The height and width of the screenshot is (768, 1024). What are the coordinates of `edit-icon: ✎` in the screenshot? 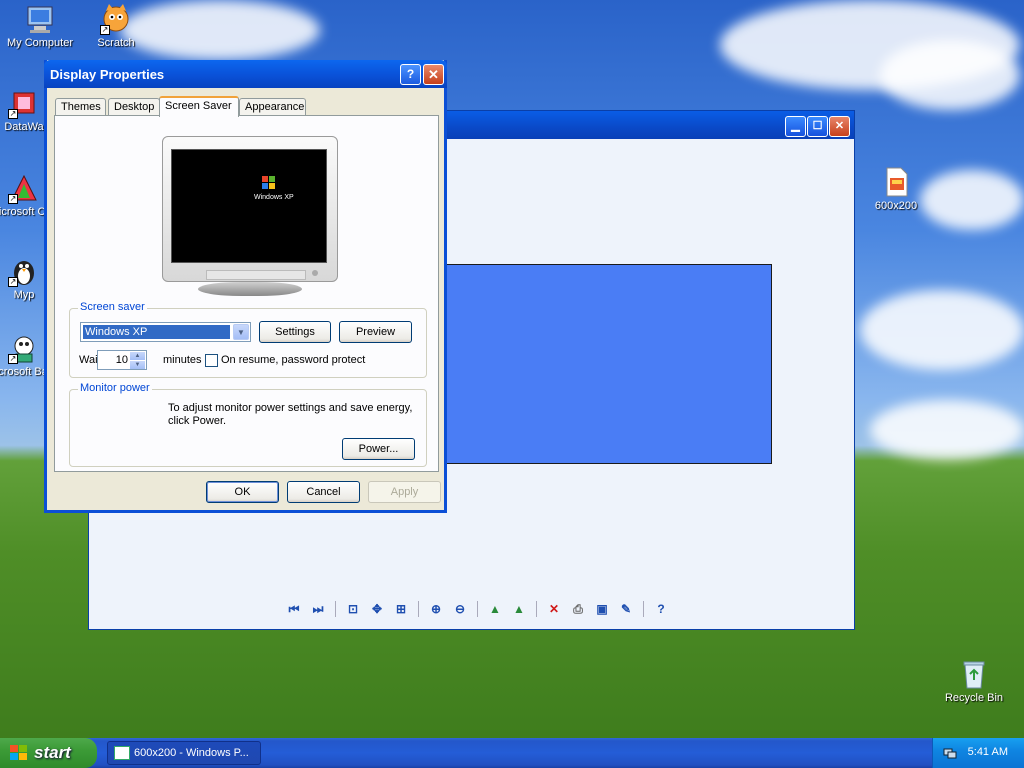 It's located at (626, 609).